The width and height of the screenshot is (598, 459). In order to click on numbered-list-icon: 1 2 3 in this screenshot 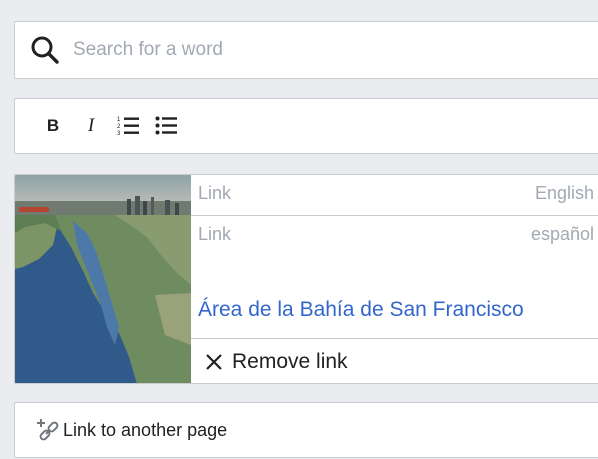, I will do `click(128, 127)`.